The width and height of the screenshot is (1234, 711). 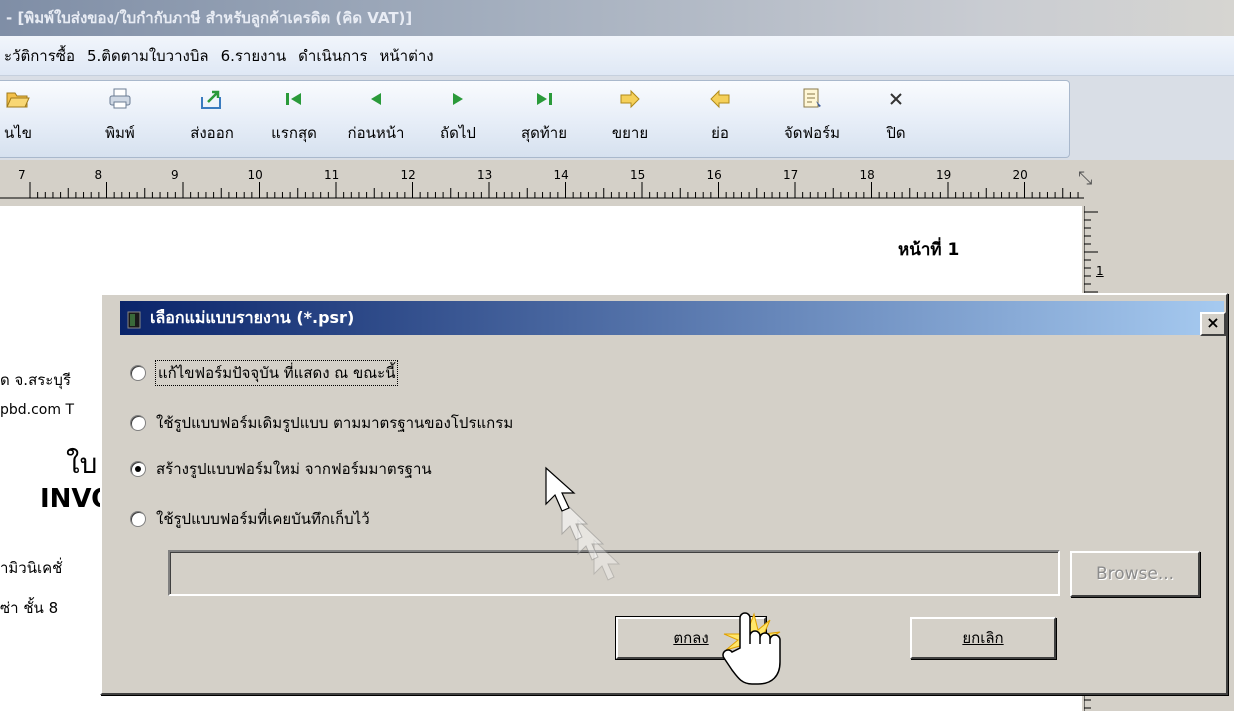 I want to click on arrow-cursor-trail-icon, so click(x=591, y=539).